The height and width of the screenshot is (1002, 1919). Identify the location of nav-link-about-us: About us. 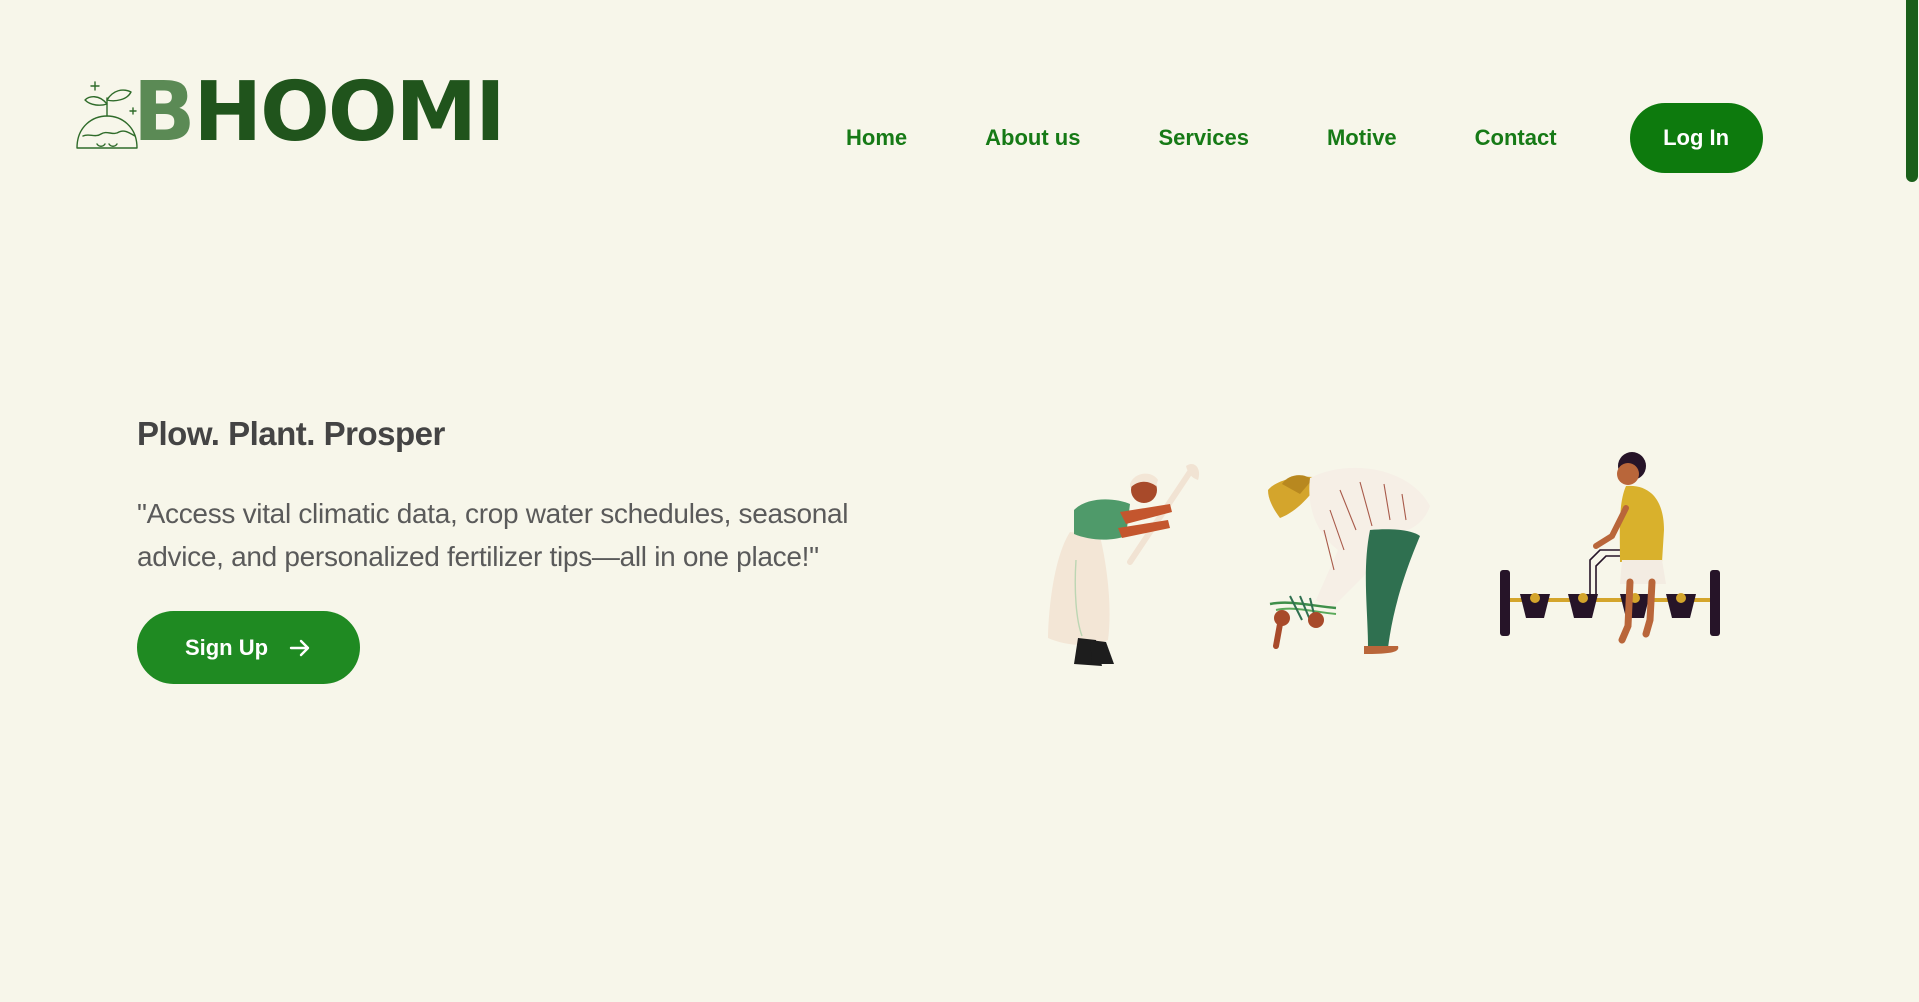
(1032, 138).